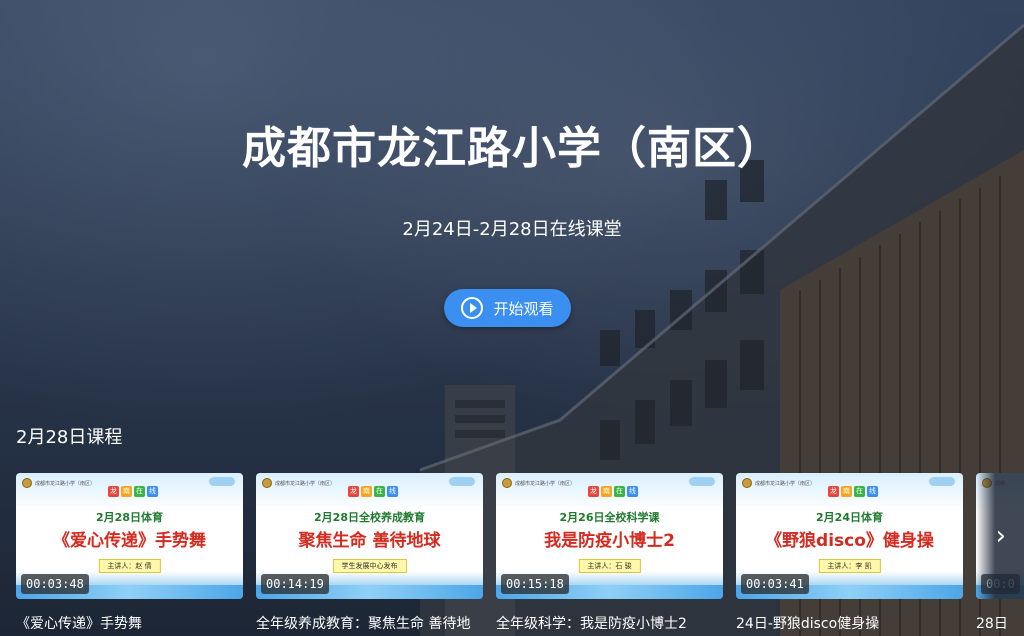 This screenshot has width=1024, height=636. What do you see at coordinates (512, 148) in the screenshot?
I see `page-title: 成都市龙江路小学（南区）` at bounding box center [512, 148].